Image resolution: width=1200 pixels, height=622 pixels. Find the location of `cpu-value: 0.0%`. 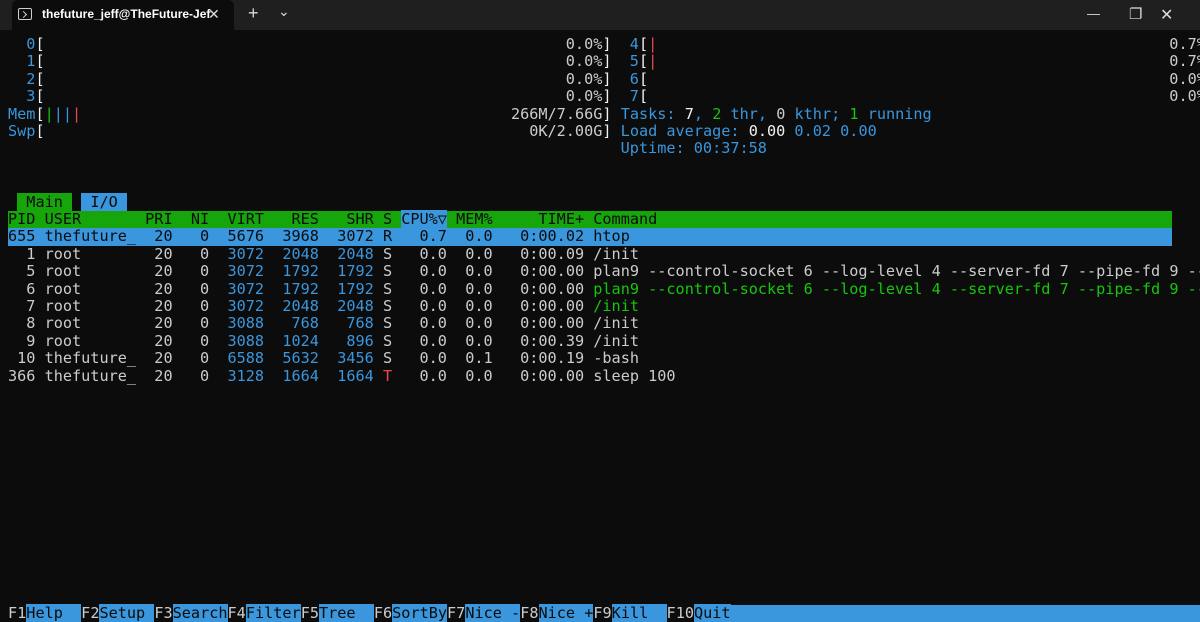

cpu-value: 0.0% is located at coordinates (924, 78).